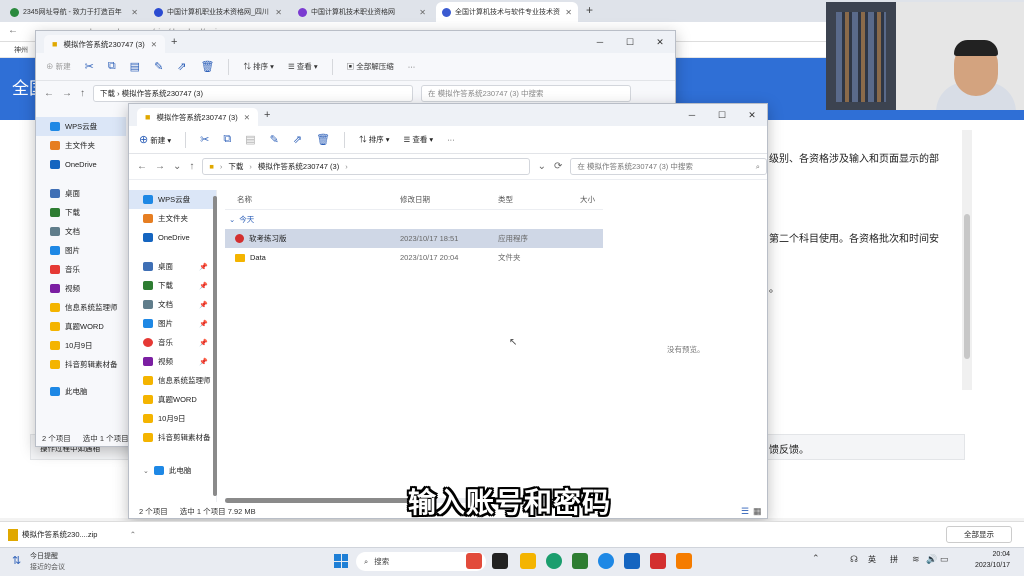 Image resolution: width=1024 pixels, height=576 pixels. Describe the element at coordinates (298, 166) in the screenshot. I see `breadcrumb-current: 模拟作答系统230747 (3)` at that location.